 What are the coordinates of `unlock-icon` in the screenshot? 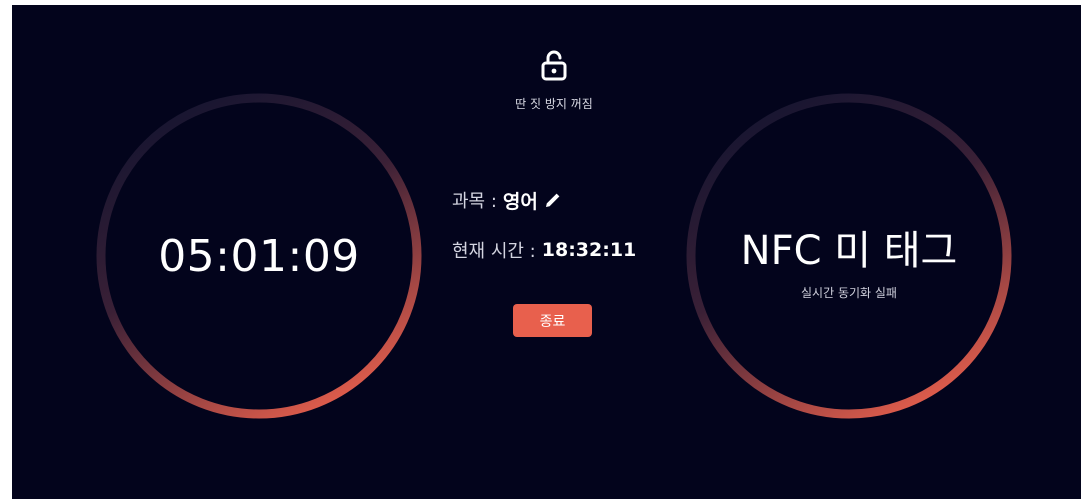 It's located at (554, 67).